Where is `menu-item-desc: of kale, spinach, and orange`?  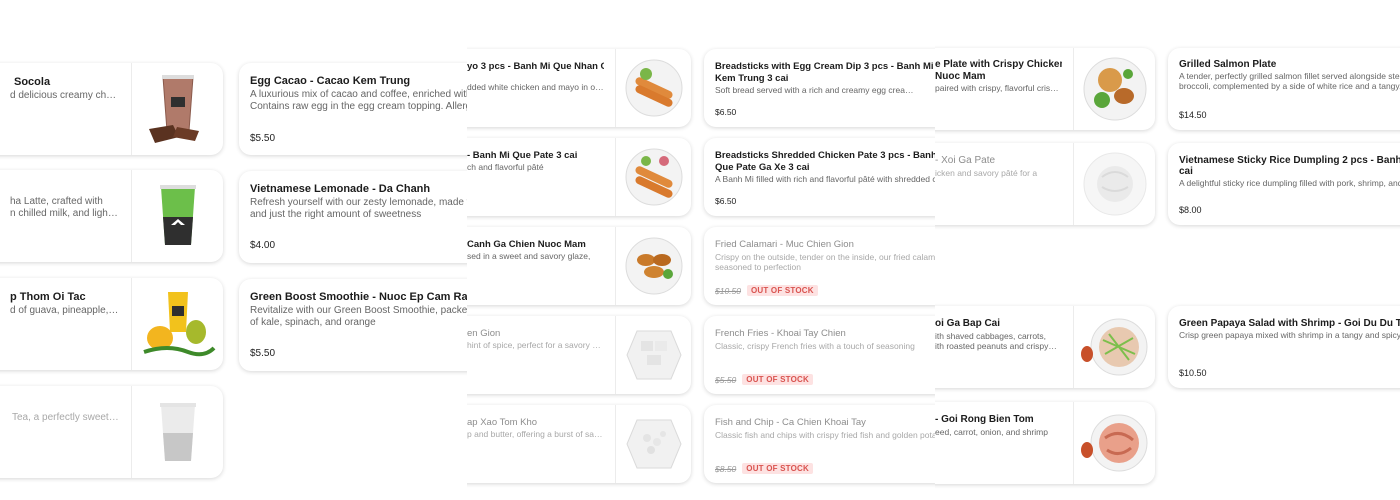
menu-item-desc: of kale, spinach, and orange is located at coordinates (313, 322).